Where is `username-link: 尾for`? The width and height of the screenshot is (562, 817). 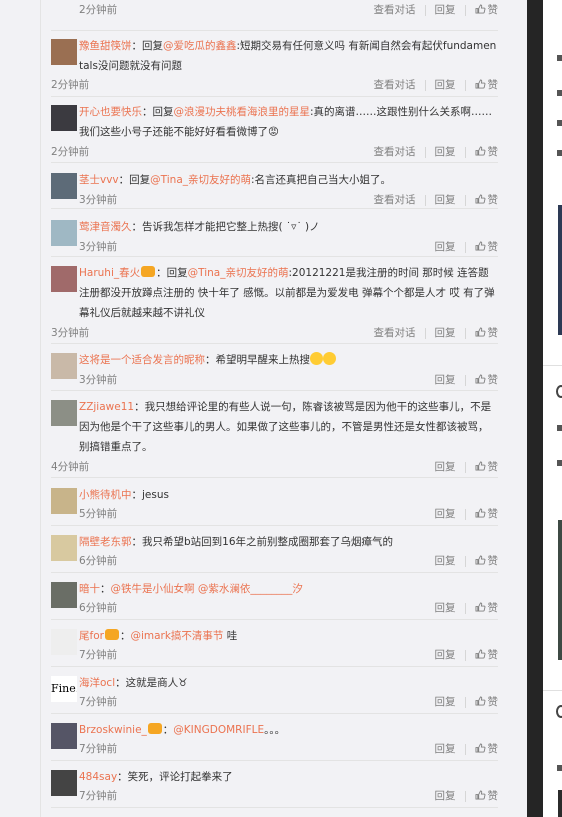 username-link: 尾for is located at coordinates (91, 636).